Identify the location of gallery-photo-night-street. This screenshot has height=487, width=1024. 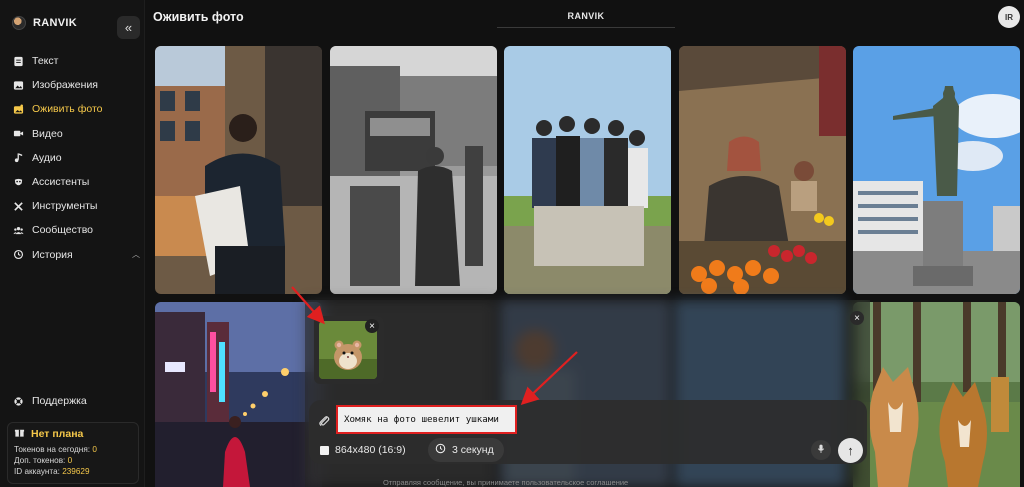
(238, 394).